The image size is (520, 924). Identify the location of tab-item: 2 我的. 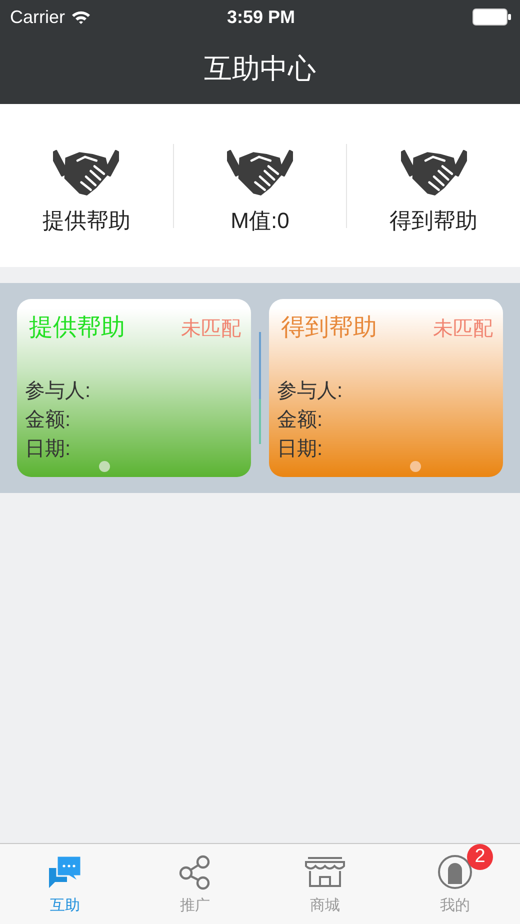
(455, 884).